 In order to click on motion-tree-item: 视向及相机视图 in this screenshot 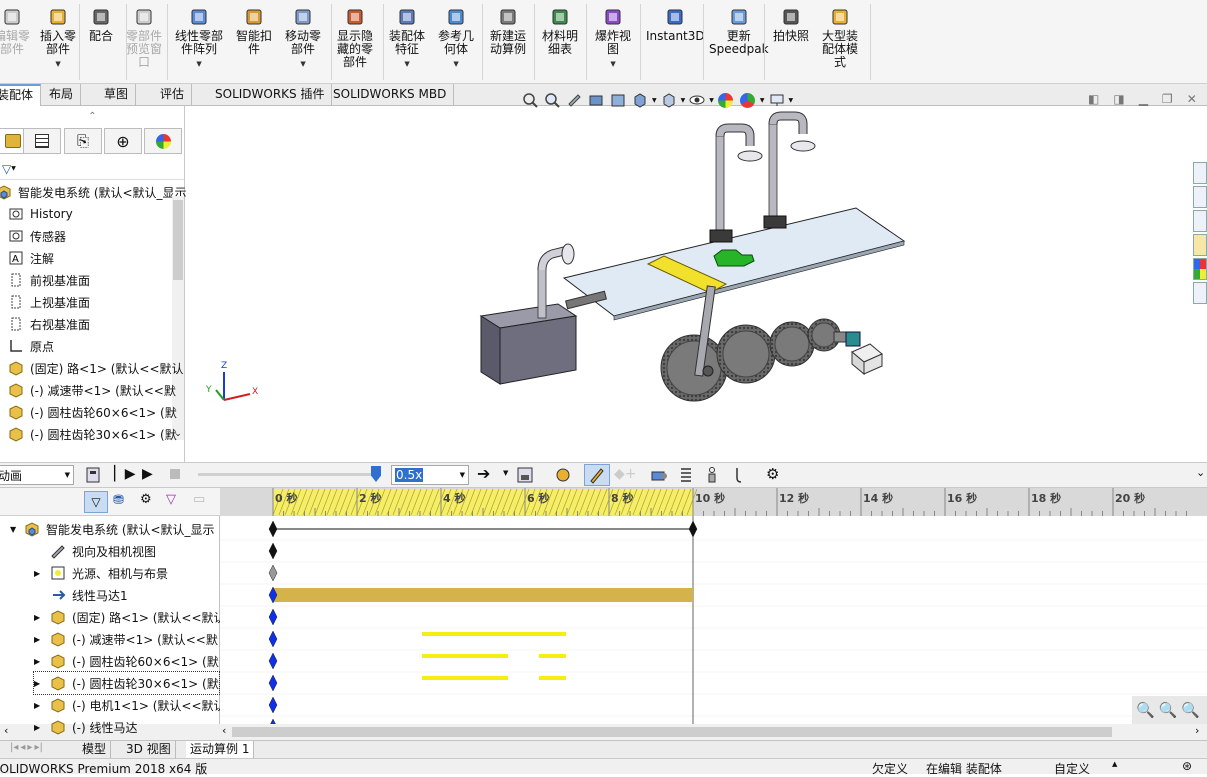, I will do `click(95, 551)`.